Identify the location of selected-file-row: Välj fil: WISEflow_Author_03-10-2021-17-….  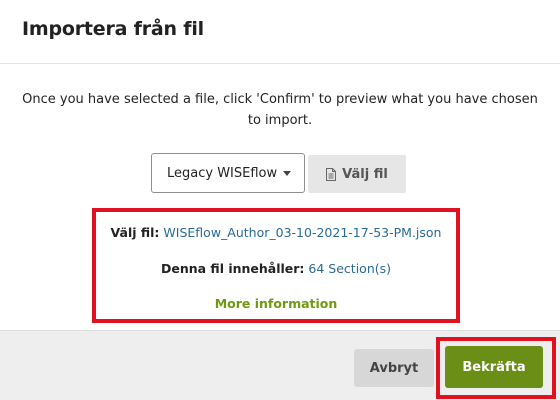
(276, 232).